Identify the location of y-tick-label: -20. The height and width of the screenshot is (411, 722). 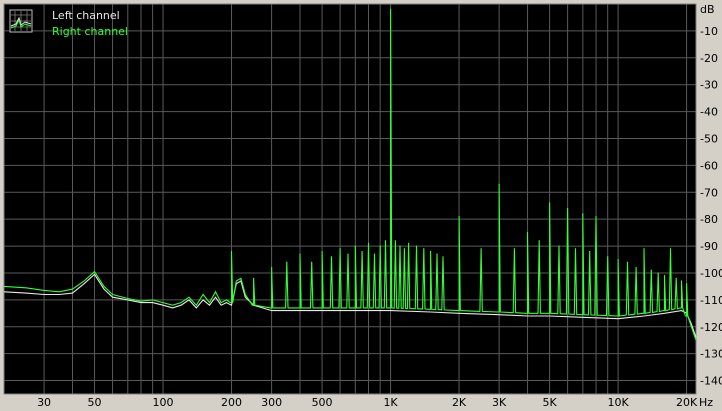
(709, 58).